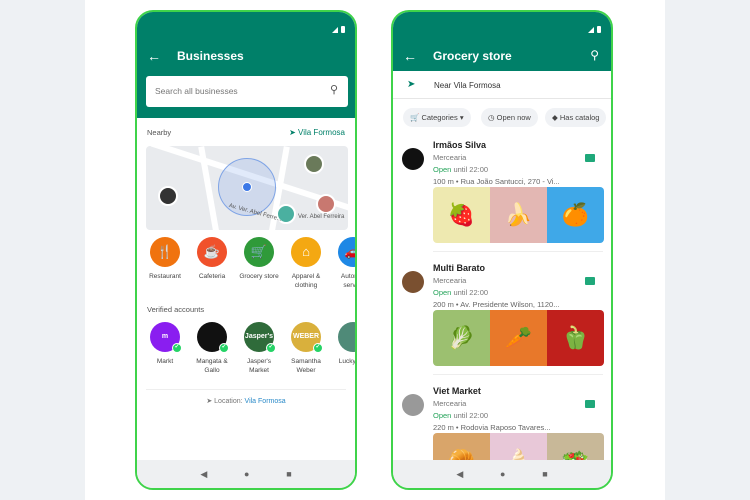 Image resolution: width=750 pixels, height=500 pixels. I want to click on product-image: 🍌, so click(518, 215).